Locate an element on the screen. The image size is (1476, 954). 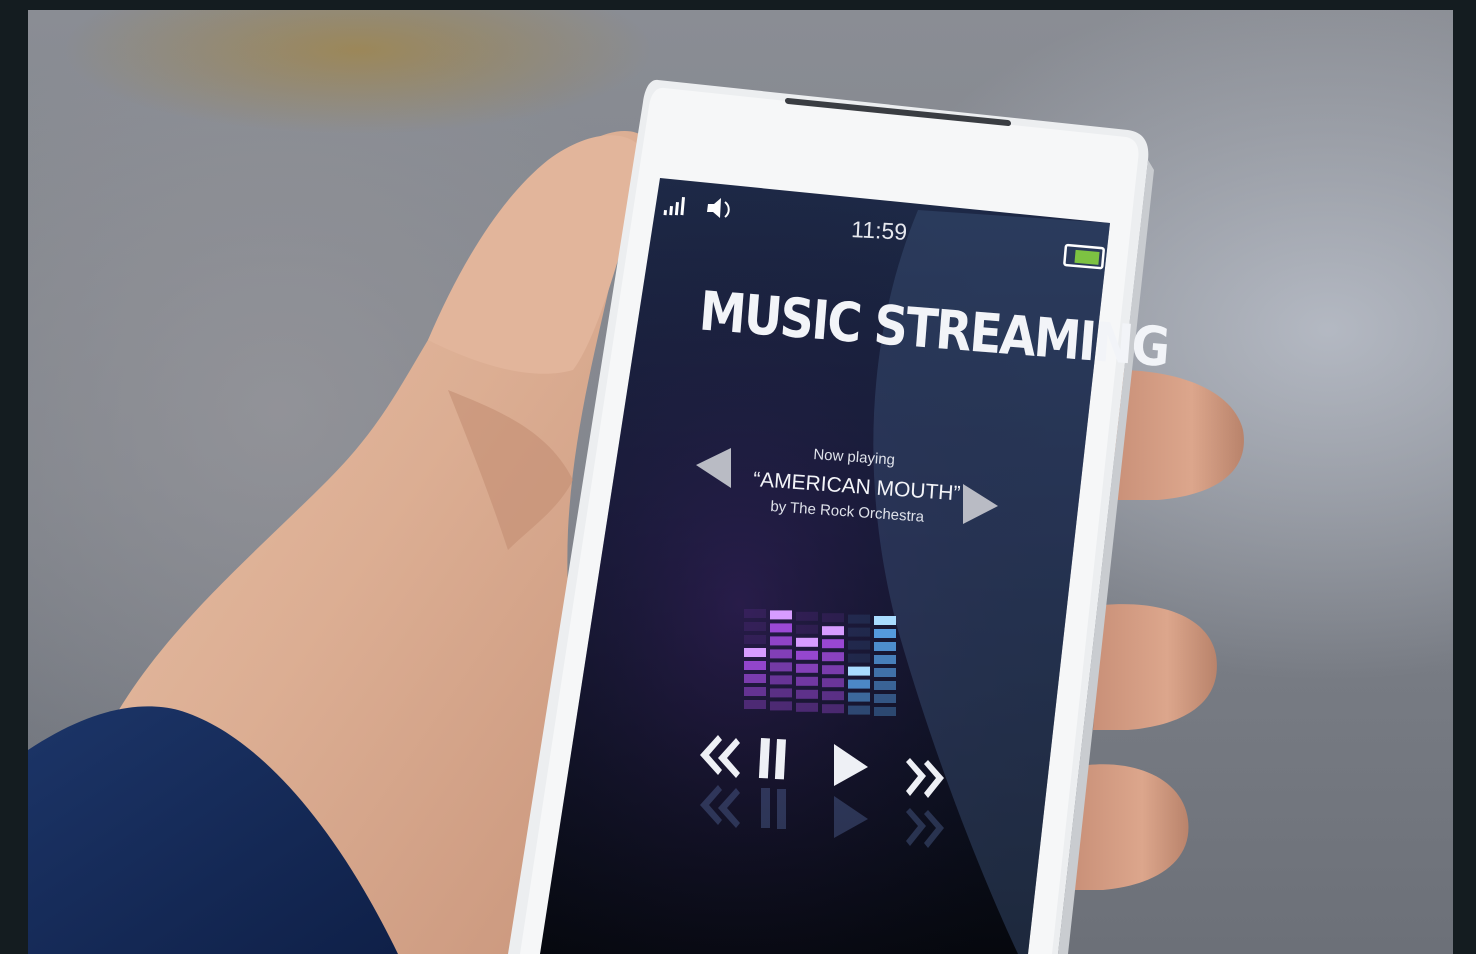
status-time: 11:59 is located at coordinates (879, 230).